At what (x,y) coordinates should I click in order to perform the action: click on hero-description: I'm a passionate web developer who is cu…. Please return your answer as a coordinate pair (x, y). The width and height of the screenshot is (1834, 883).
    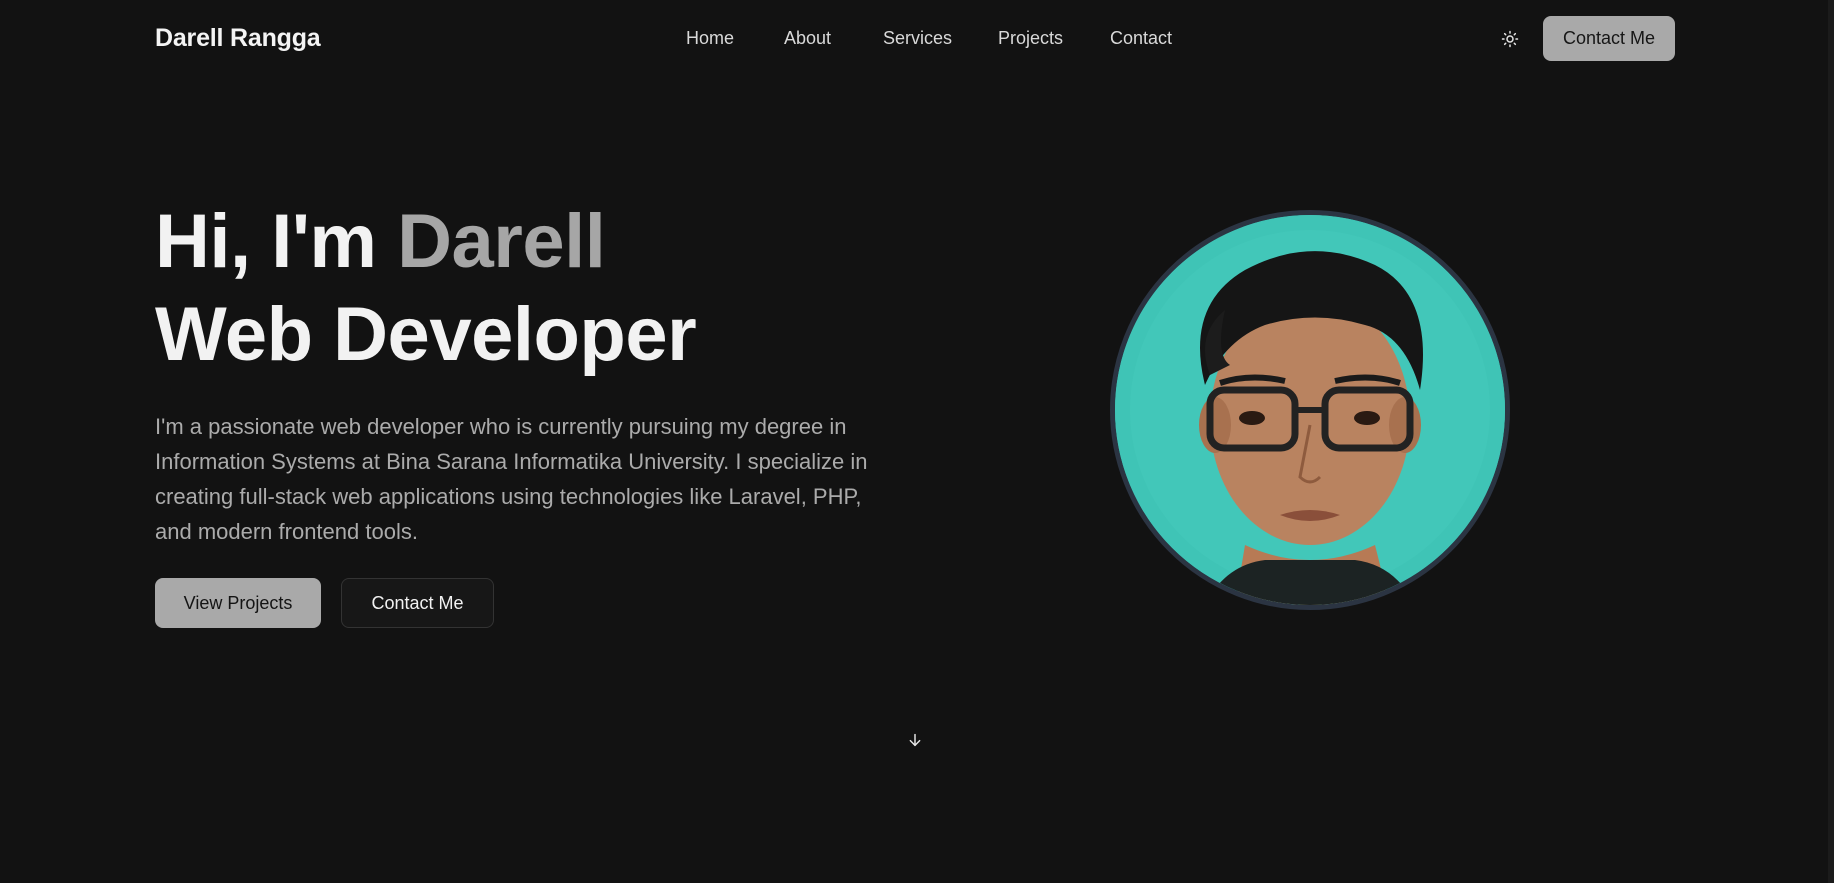
    Looking at the image, I should click on (511, 479).